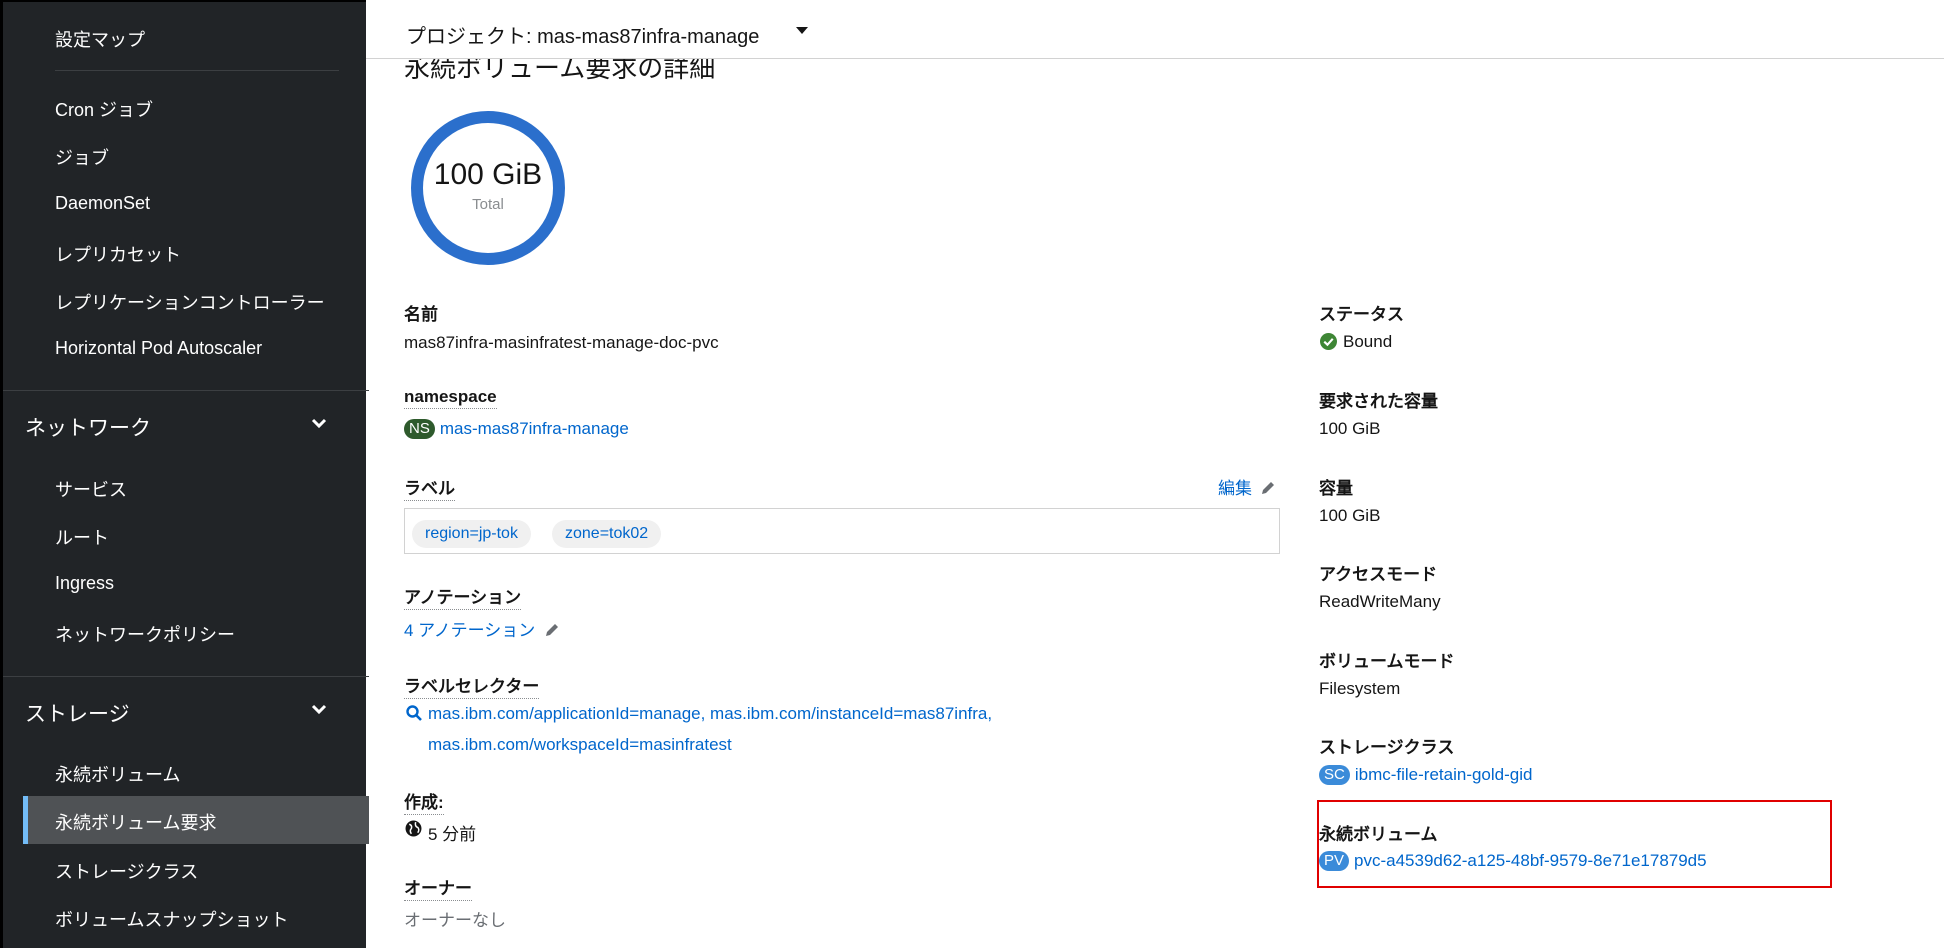  Describe the element at coordinates (1368, 341) in the screenshot. I see `status-value: Bound` at that location.